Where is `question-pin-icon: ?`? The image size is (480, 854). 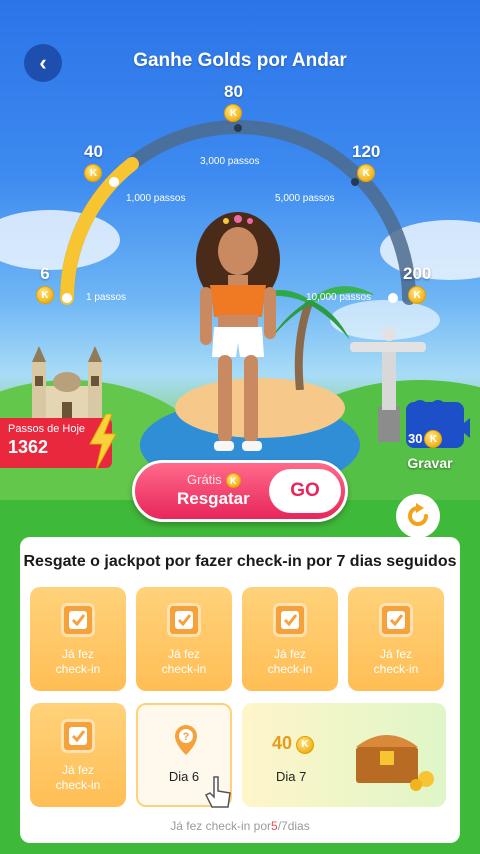 question-pin-icon: ? is located at coordinates (186, 740).